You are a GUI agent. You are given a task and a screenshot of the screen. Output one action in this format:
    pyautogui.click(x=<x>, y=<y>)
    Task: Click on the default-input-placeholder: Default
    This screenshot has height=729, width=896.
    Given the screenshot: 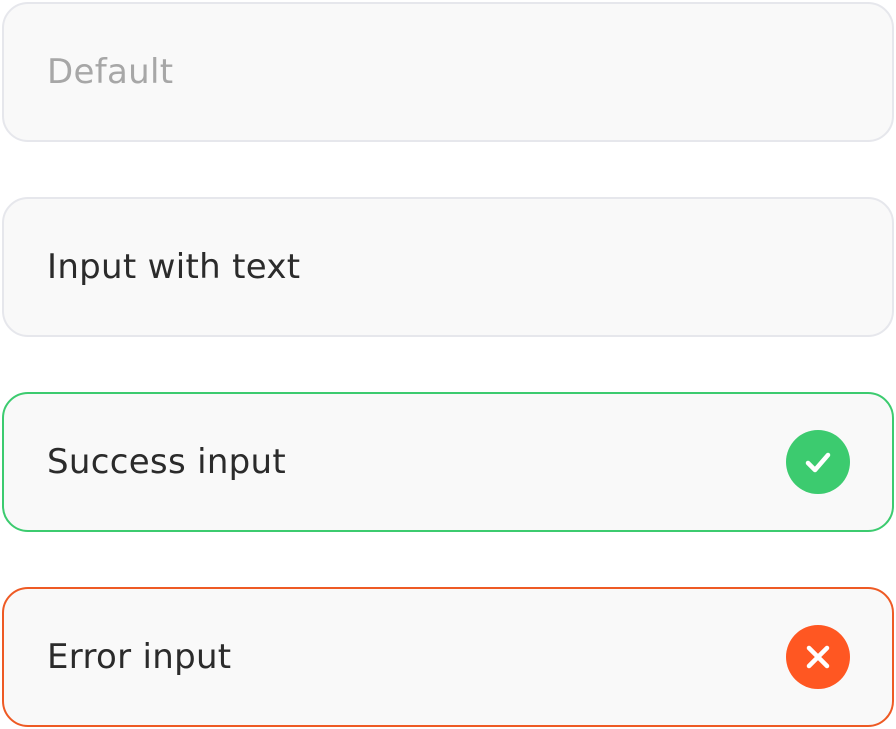 What is the action you would take?
    pyautogui.click(x=110, y=72)
    